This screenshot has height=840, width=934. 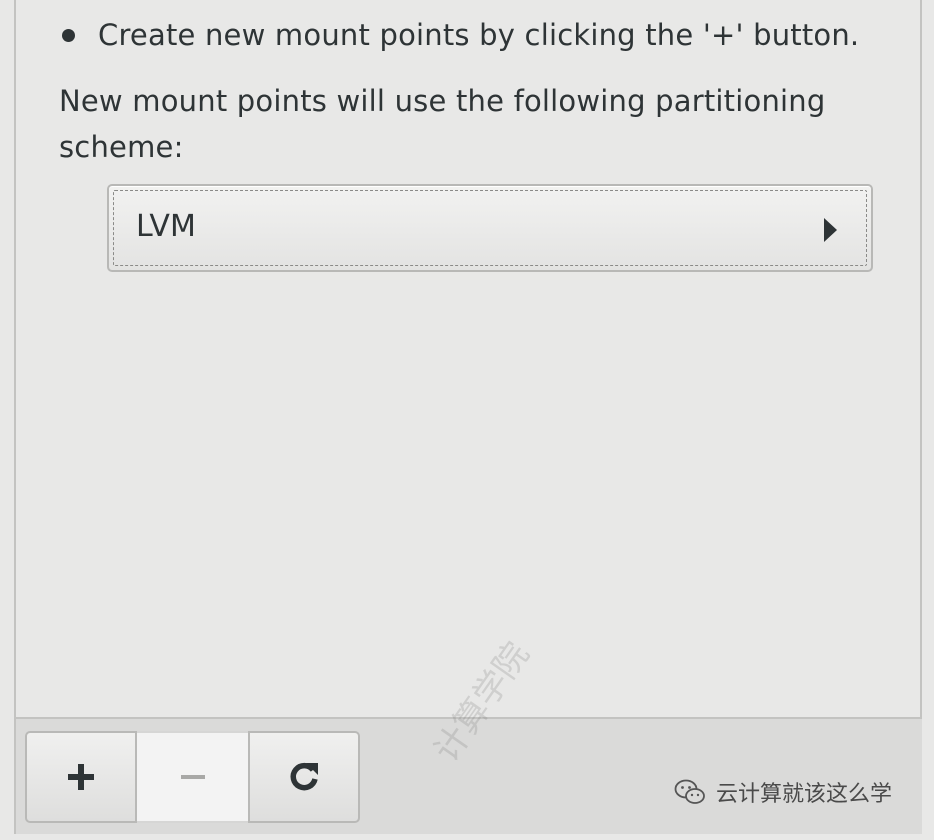 I want to click on partition-scheme-value: LVM, so click(x=166, y=226).